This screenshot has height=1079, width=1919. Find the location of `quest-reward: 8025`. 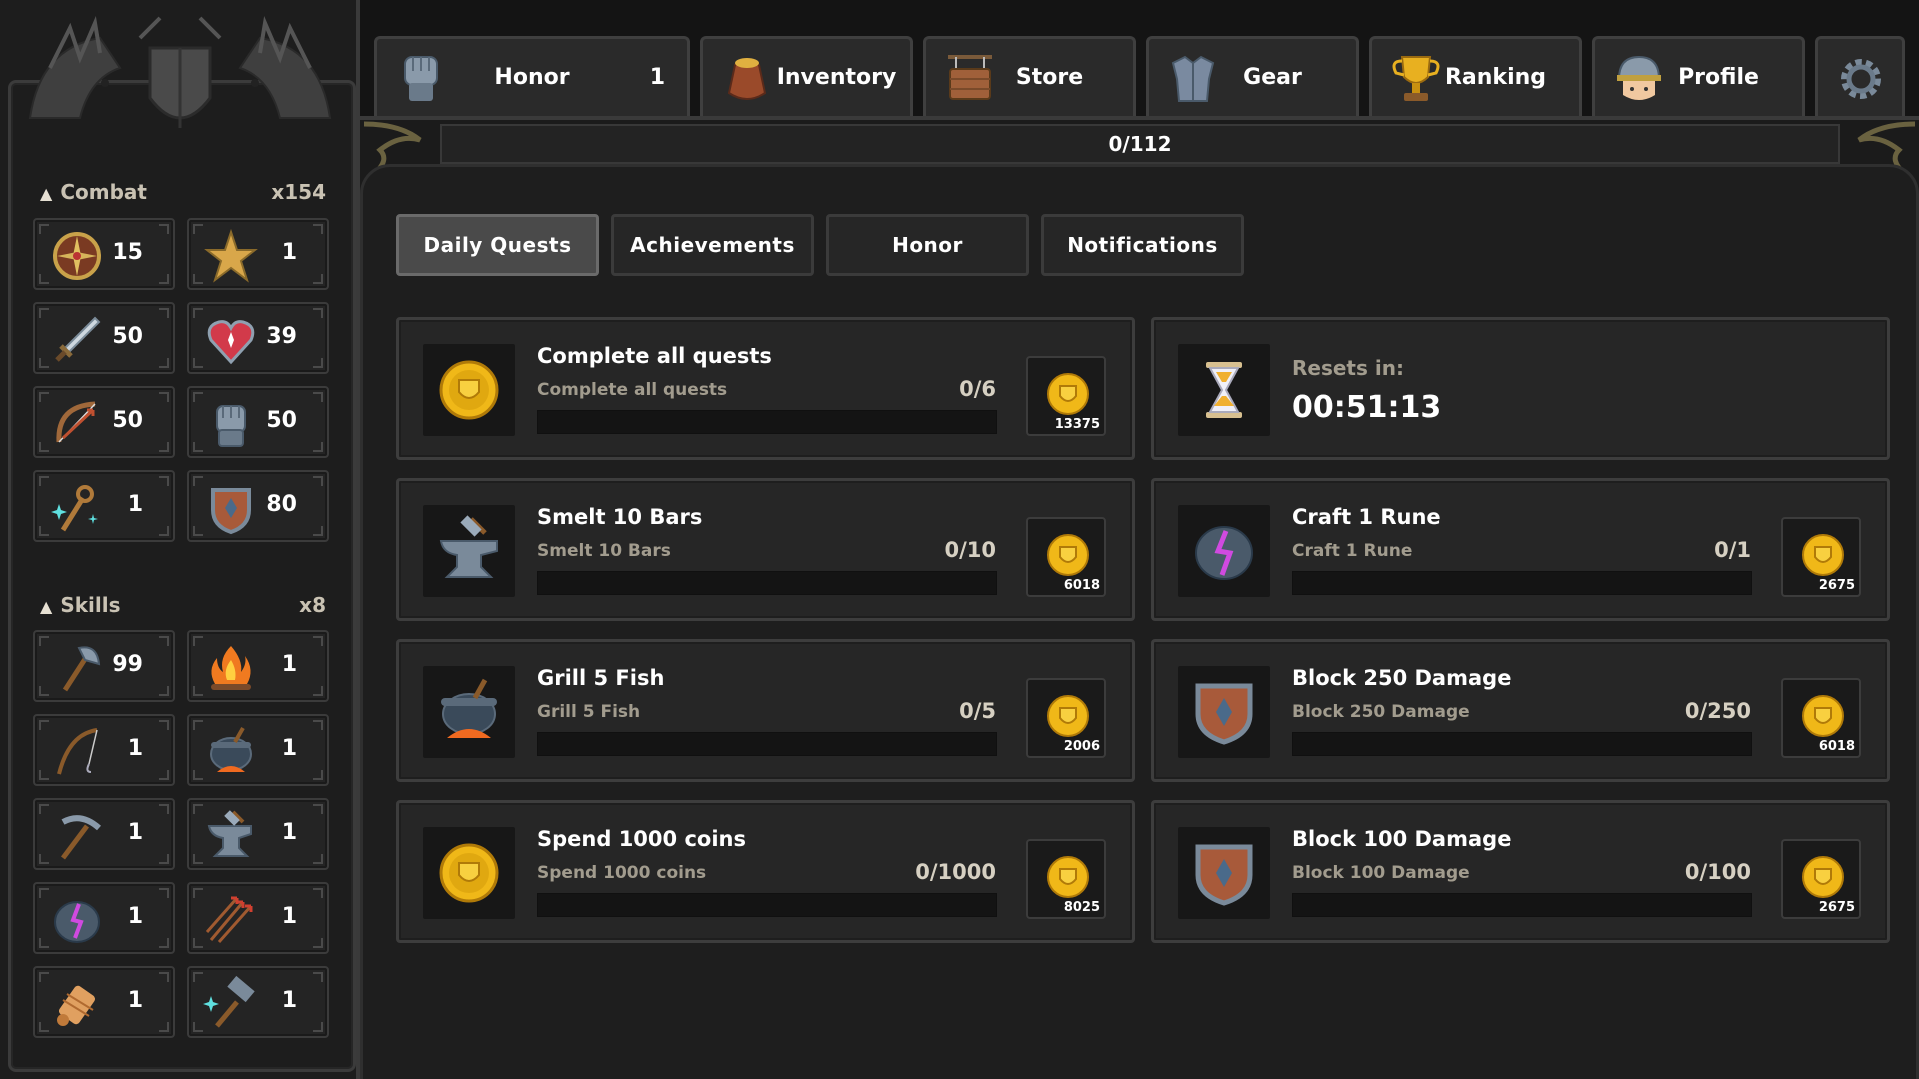

quest-reward: 8025 is located at coordinates (1066, 879).